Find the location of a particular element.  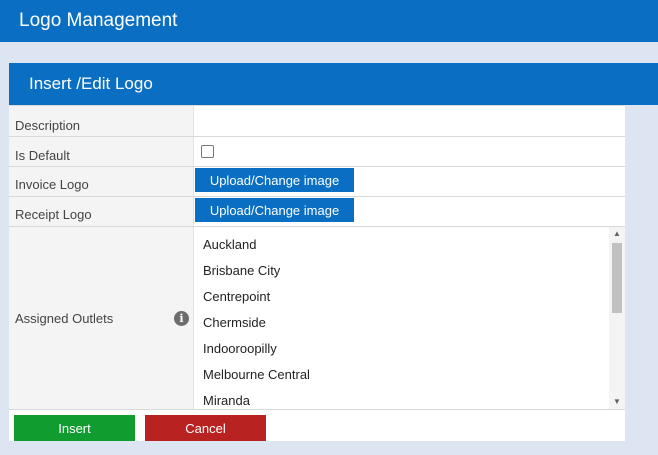

invoice-logo-row: Invoice Logo Upload/Change image is located at coordinates (317, 181).